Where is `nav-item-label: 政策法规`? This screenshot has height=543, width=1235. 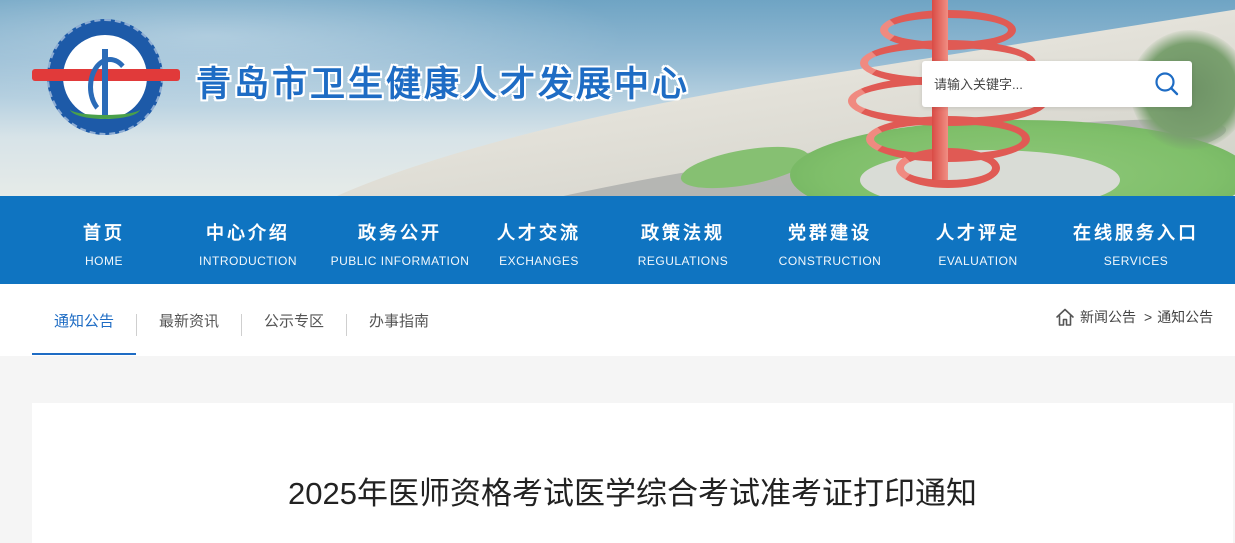 nav-item-label: 政策法规 is located at coordinates (683, 233).